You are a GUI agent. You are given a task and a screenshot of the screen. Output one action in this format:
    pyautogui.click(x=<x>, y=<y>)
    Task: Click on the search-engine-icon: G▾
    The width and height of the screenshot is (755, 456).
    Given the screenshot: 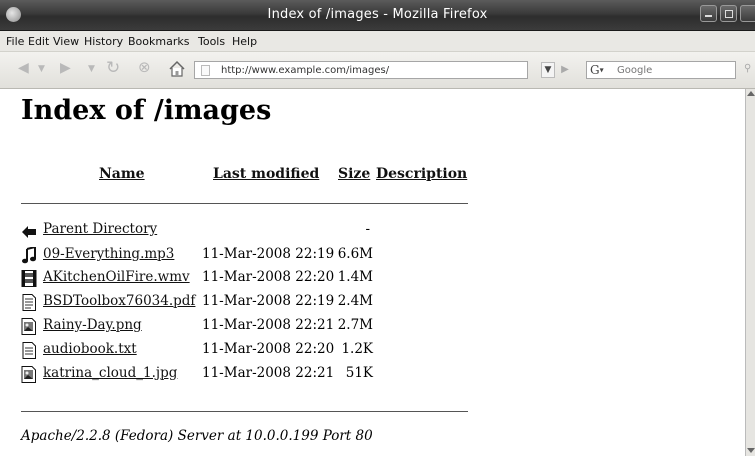 What is the action you would take?
    pyautogui.click(x=602, y=70)
    